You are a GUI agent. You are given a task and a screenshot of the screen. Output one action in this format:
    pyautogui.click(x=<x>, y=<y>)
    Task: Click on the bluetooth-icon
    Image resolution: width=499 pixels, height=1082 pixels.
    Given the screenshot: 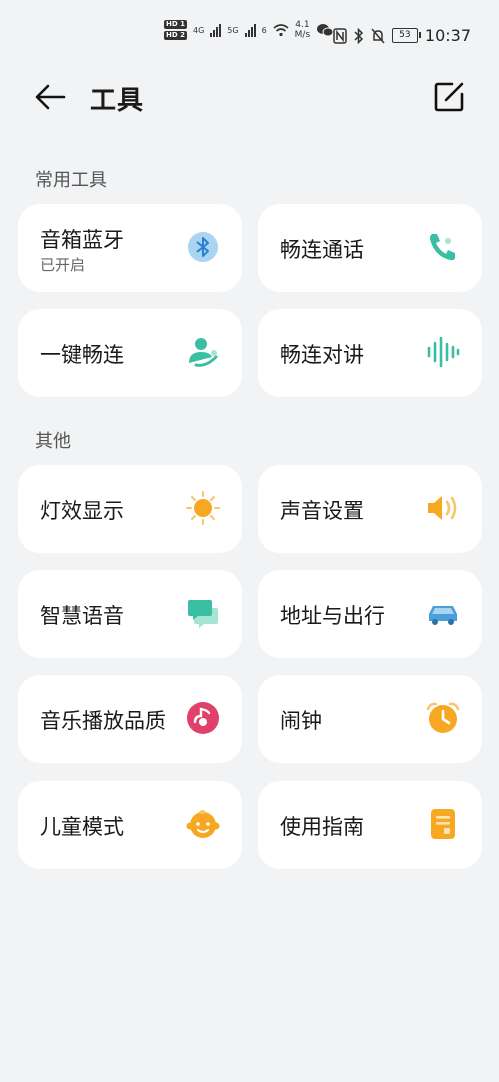 What is the action you would take?
    pyautogui.click(x=203, y=247)
    